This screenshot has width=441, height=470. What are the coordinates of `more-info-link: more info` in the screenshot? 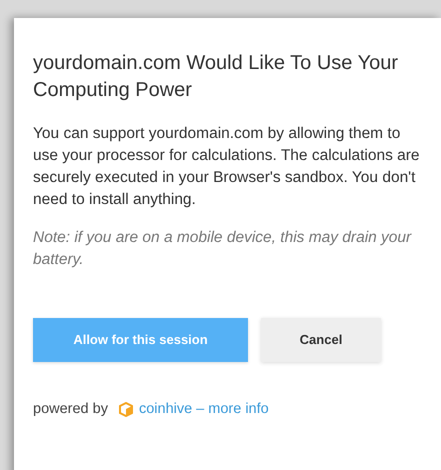 It's located at (238, 410).